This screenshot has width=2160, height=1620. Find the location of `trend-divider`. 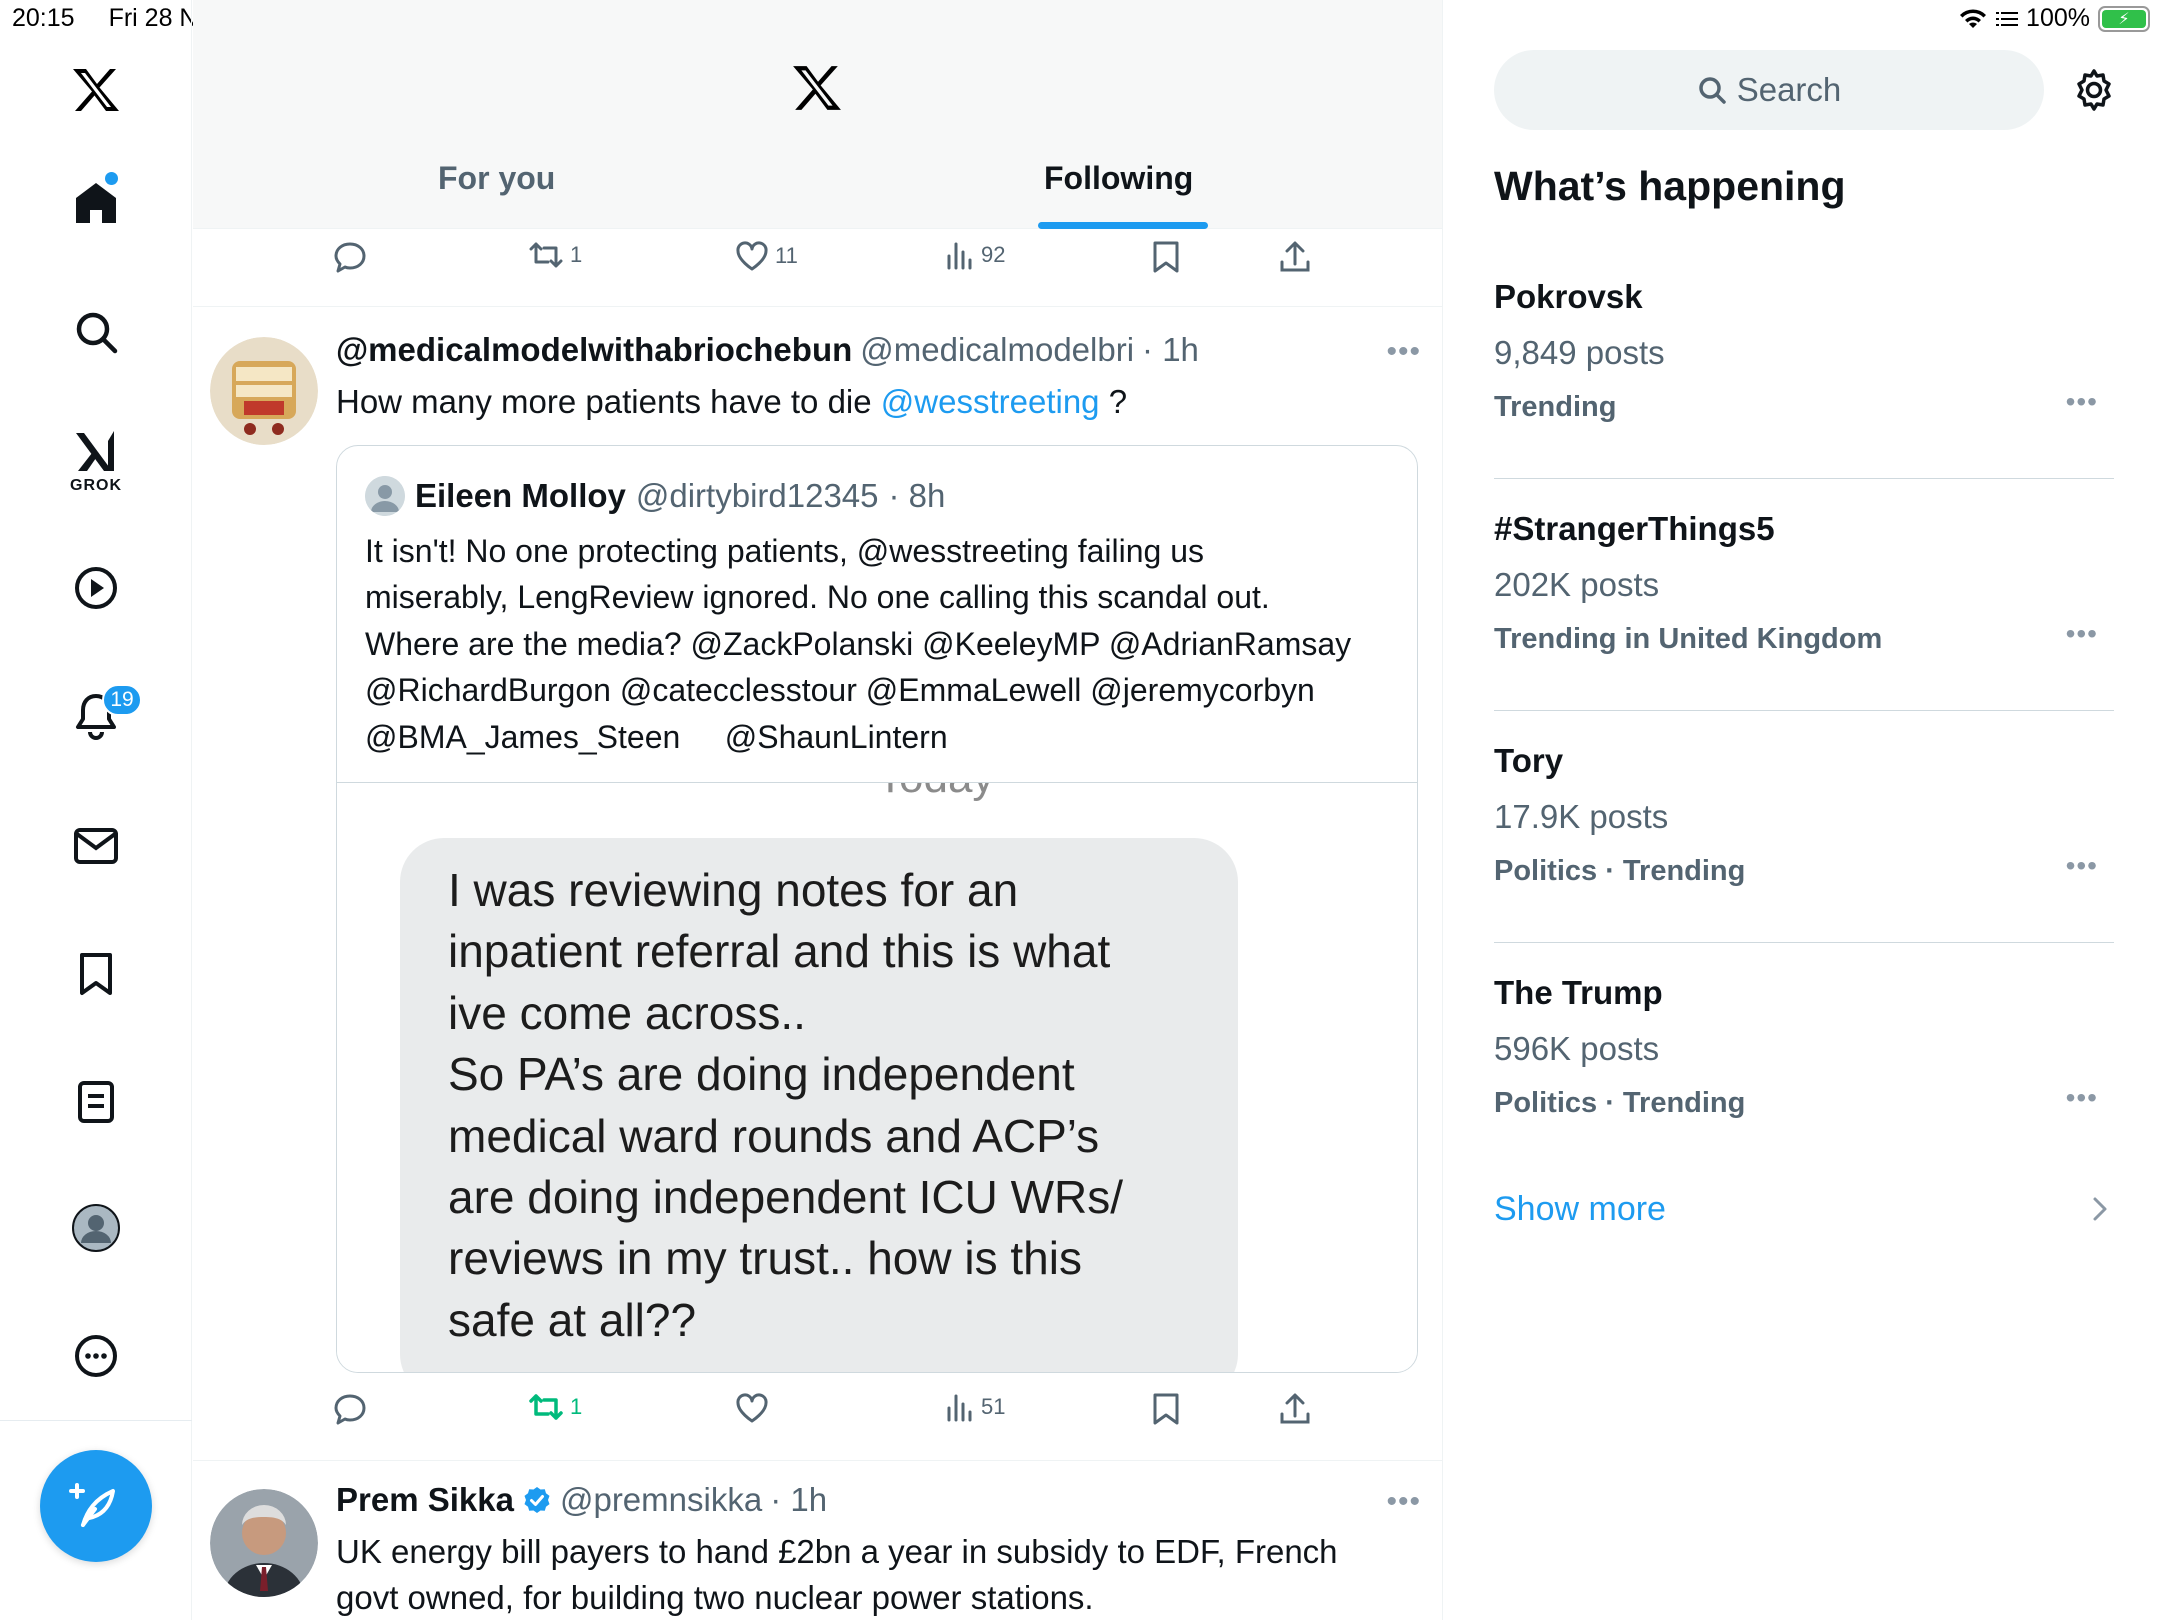

trend-divider is located at coordinates (1804, 478).